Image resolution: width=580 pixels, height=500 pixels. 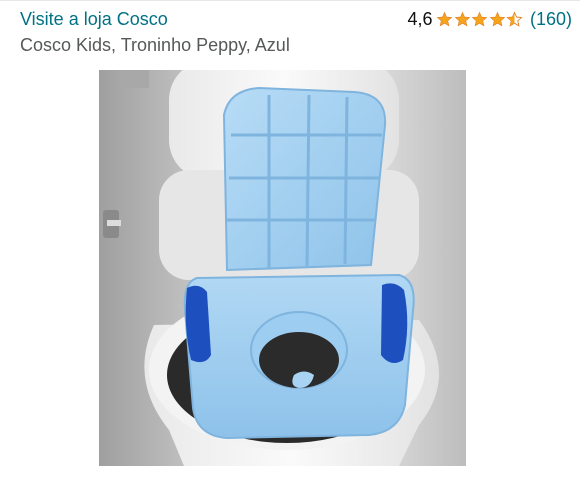 I want to click on star-half-icon, so click(x=515, y=19).